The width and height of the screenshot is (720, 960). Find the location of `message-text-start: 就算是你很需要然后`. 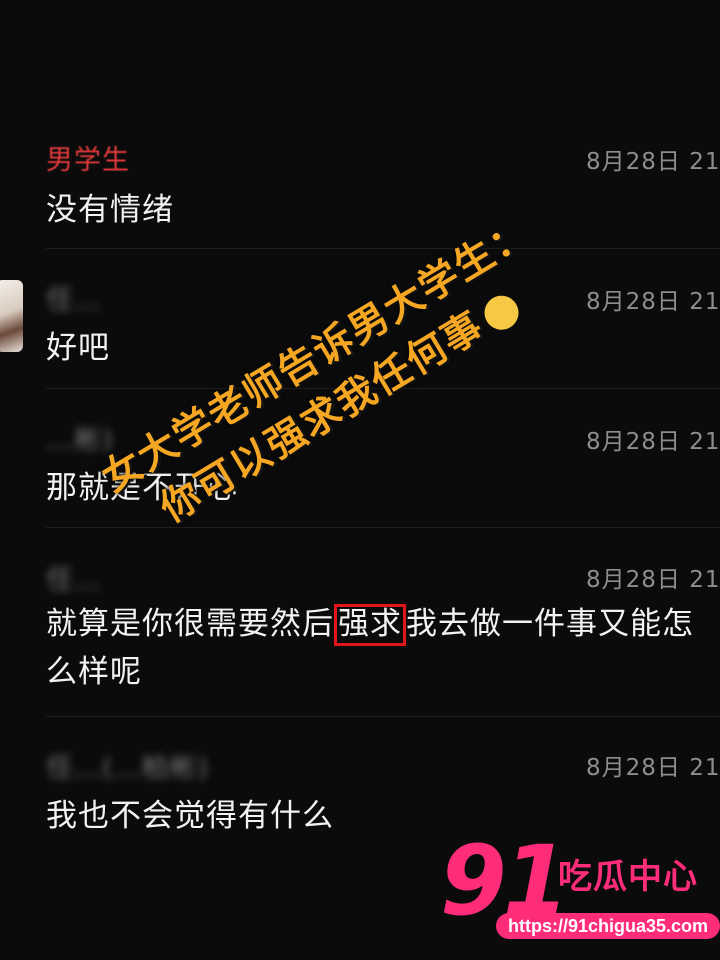

message-text-start: 就算是你很需要然后 is located at coordinates (190, 624).